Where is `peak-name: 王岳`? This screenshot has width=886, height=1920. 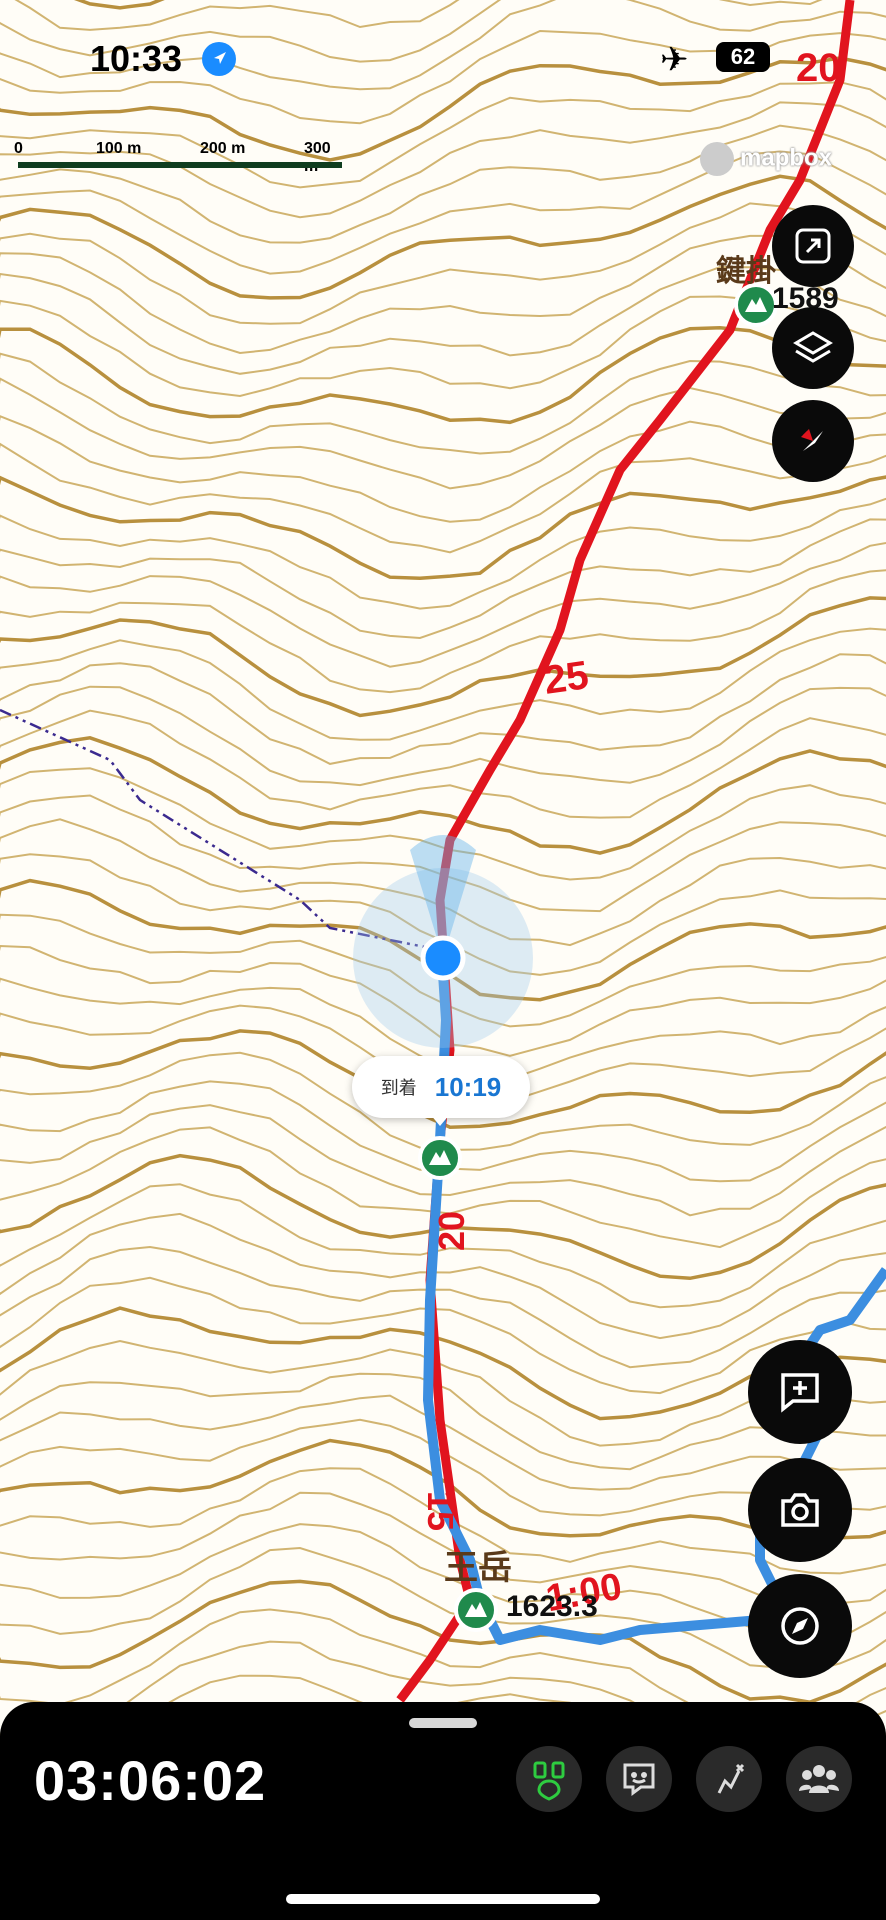 peak-name: 王岳 is located at coordinates (478, 1568).